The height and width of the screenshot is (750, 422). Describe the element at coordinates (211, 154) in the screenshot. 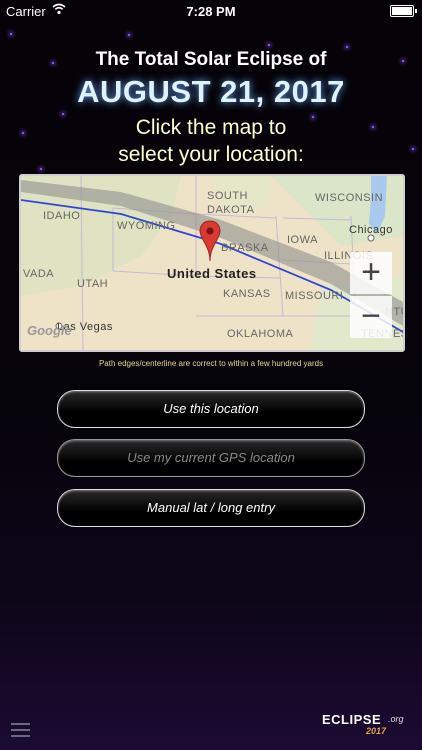

I see `instruction-line-2: select your location:` at that location.